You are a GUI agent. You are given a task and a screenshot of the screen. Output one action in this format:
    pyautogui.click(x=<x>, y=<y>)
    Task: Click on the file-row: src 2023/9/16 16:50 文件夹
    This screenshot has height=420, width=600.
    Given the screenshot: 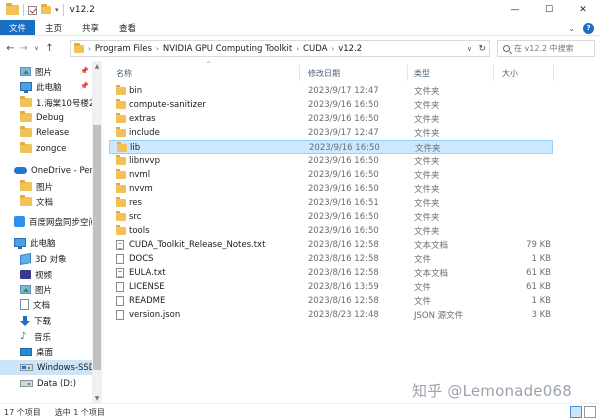 What is the action you would take?
    pyautogui.click(x=331, y=217)
    